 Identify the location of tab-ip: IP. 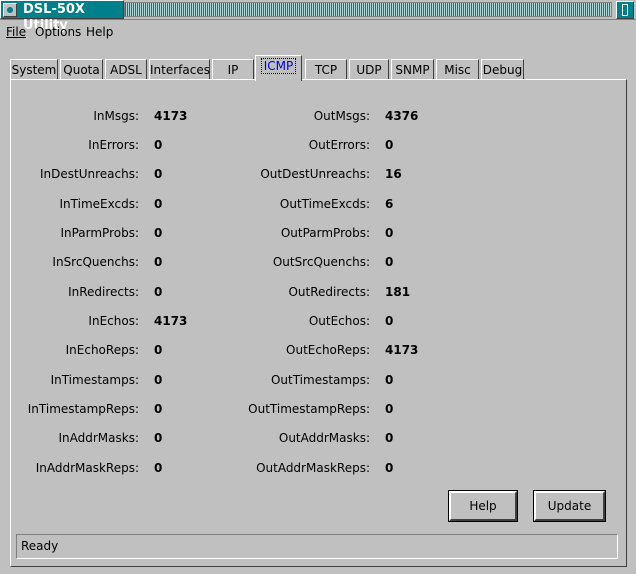
(233, 69).